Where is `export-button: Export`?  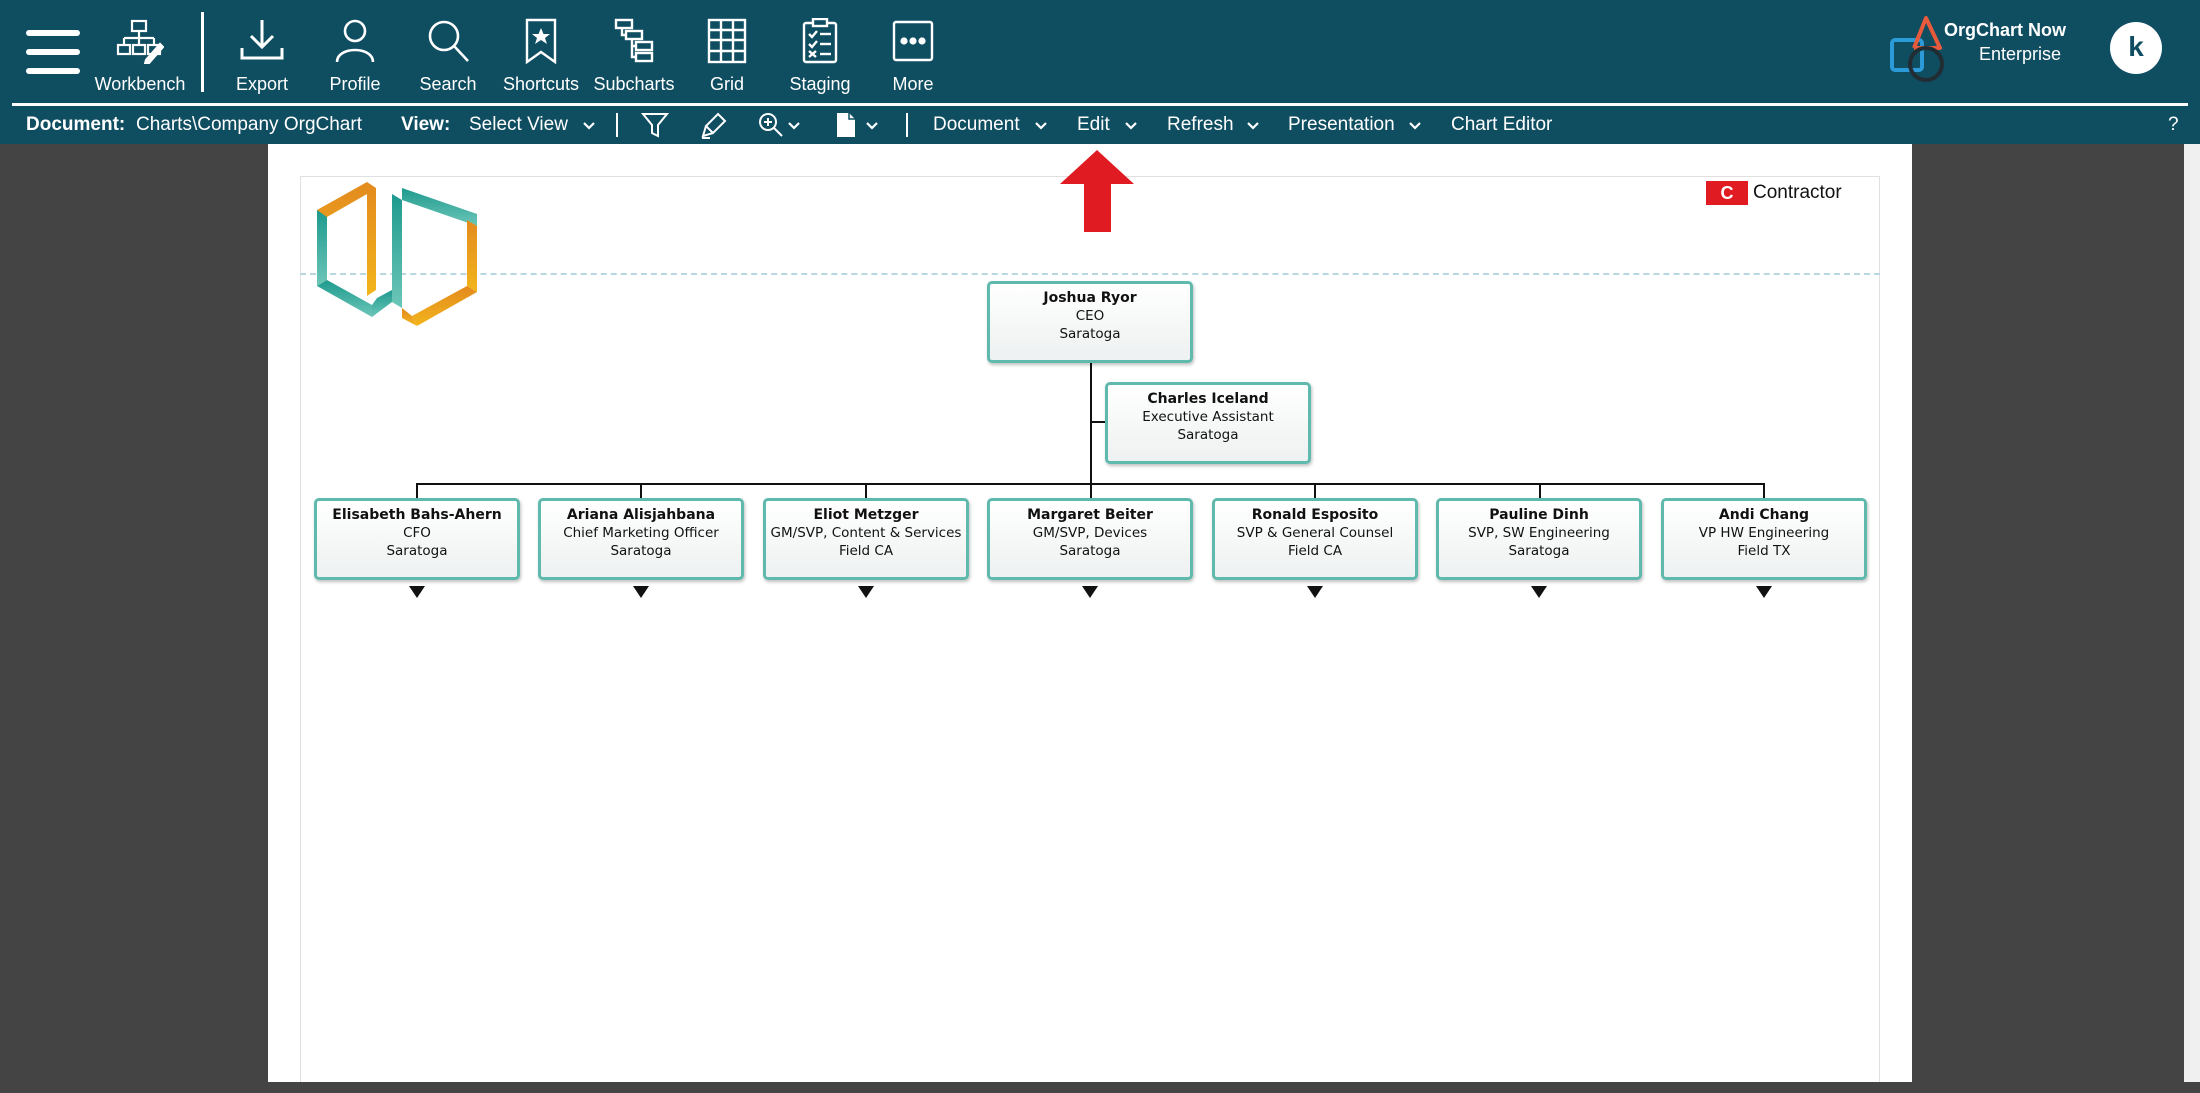 export-button: Export is located at coordinates (262, 56).